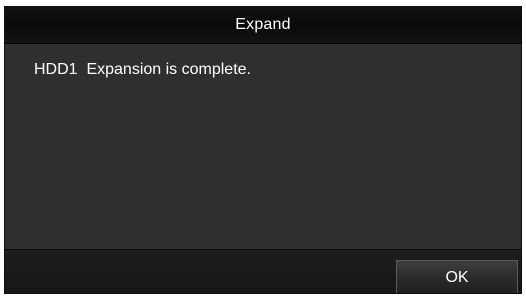 This screenshot has width=526, height=300. Describe the element at coordinates (142, 69) in the screenshot. I see `status-message: HDD1 Expansion is complete.` at that location.